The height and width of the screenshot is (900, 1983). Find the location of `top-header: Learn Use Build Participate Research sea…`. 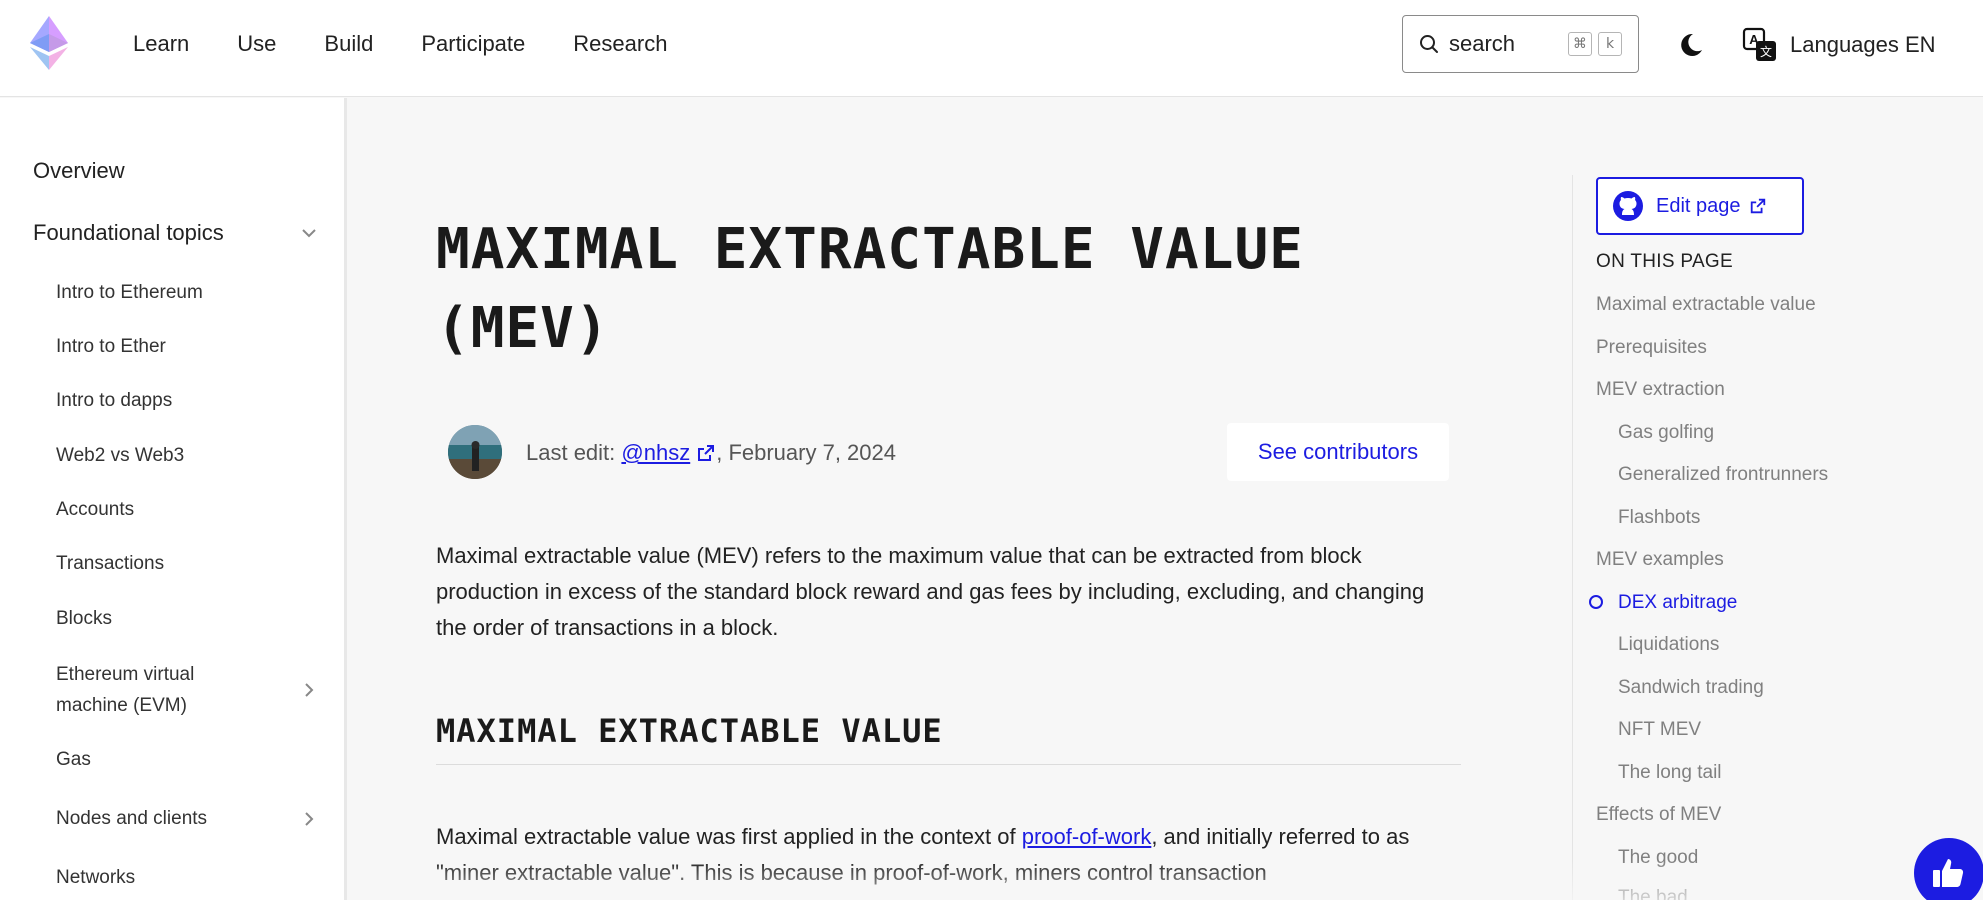

top-header: Learn Use Build Participate Research sea… is located at coordinates (991, 48).